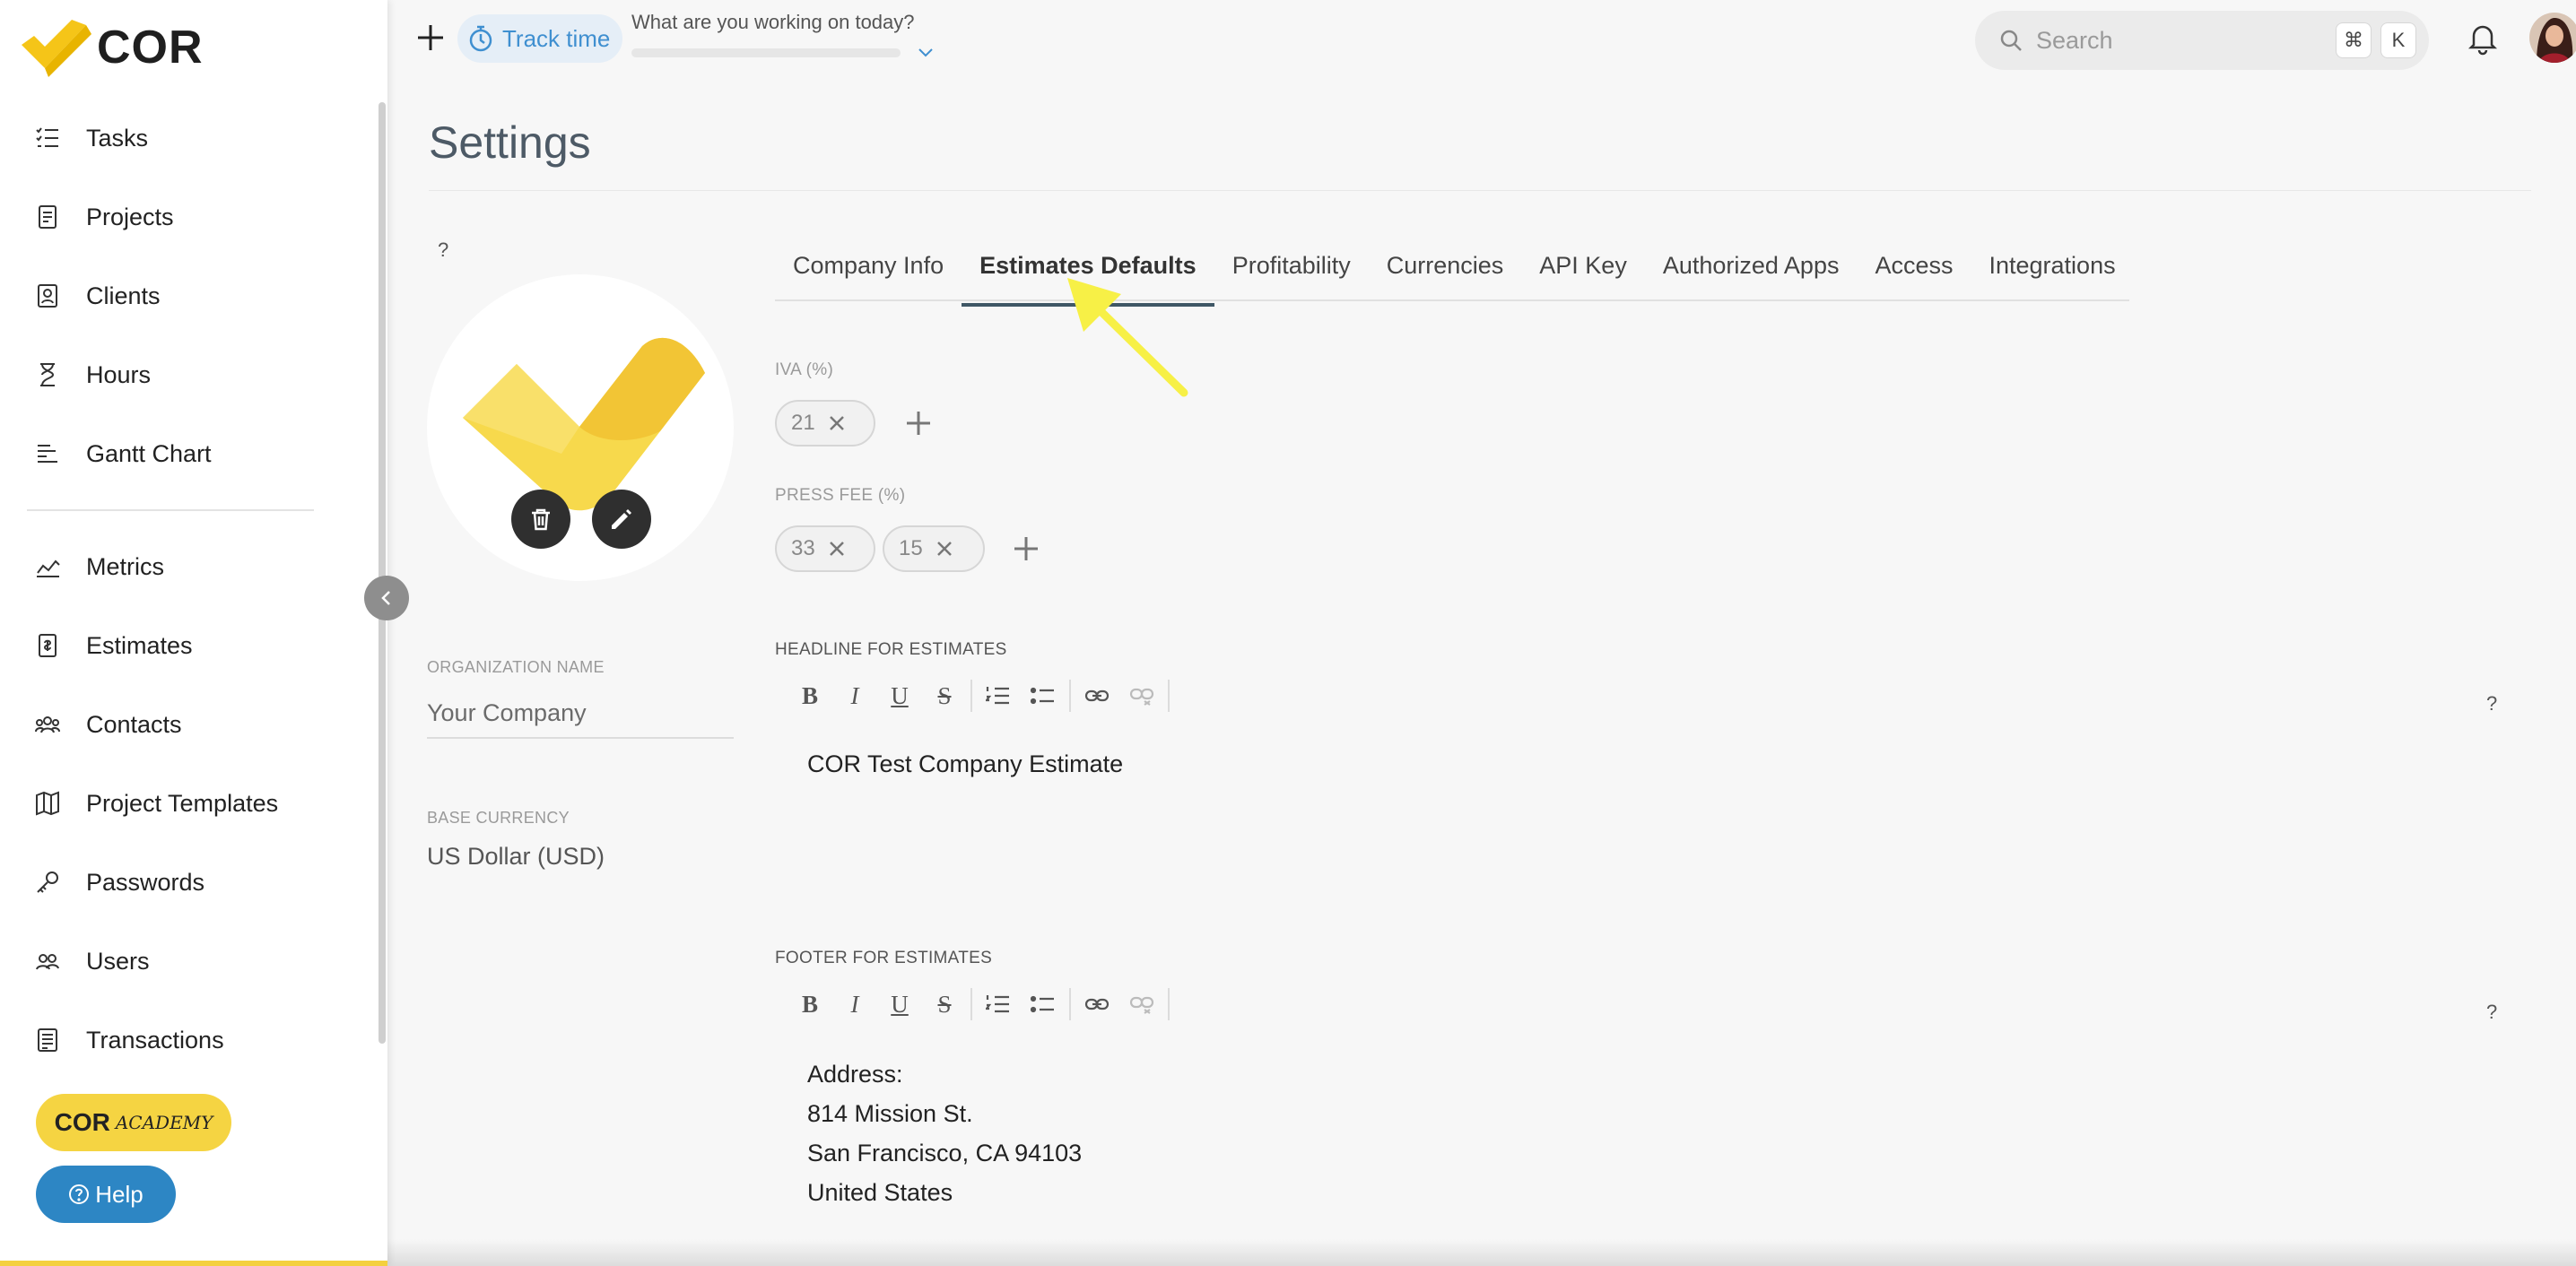 The image size is (2576, 1266). Describe the element at coordinates (443, 250) in the screenshot. I see `org-help-icon: ?` at that location.